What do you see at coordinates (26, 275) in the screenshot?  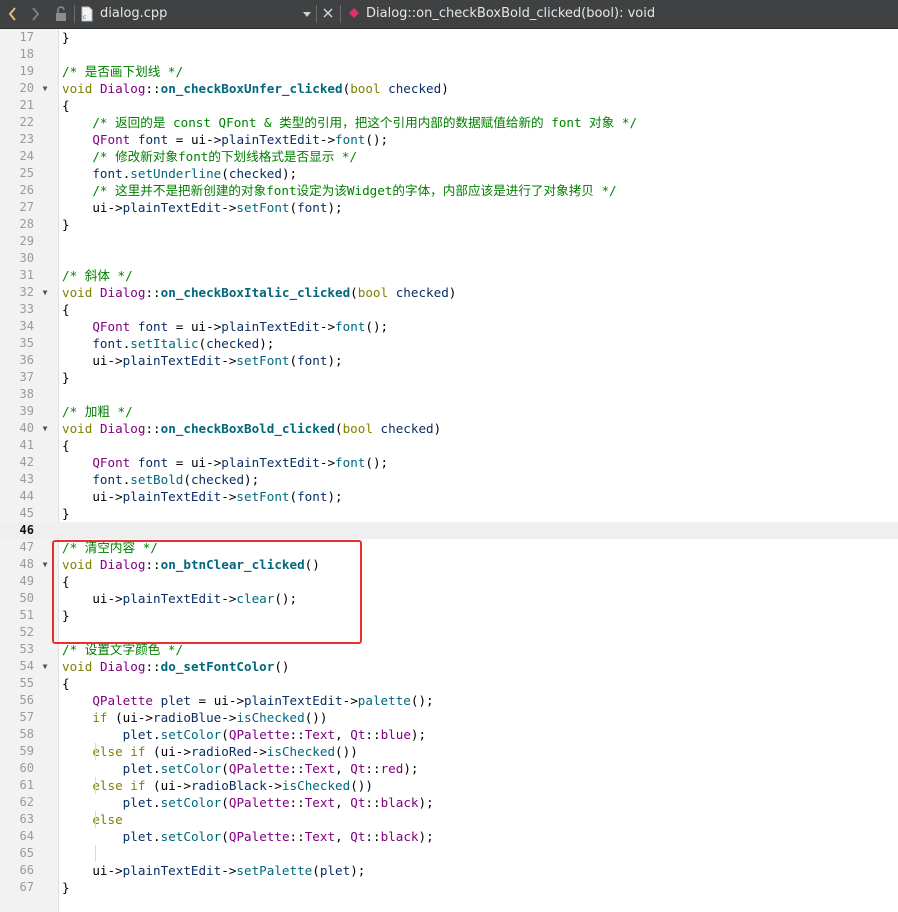 I see `line-number: 31` at bounding box center [26, 275].